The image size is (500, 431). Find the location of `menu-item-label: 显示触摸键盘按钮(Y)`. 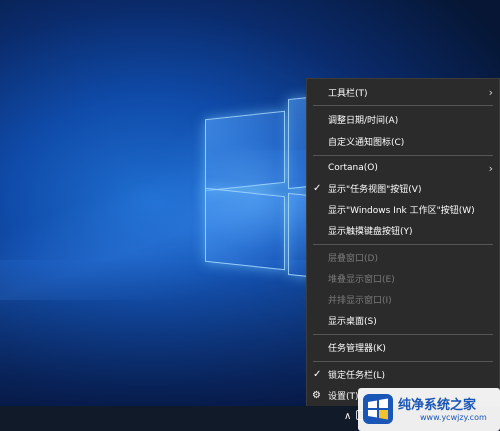

menu-item-label: 显示触摸键盘按钮(Y) is located at coordinates (370, 231).